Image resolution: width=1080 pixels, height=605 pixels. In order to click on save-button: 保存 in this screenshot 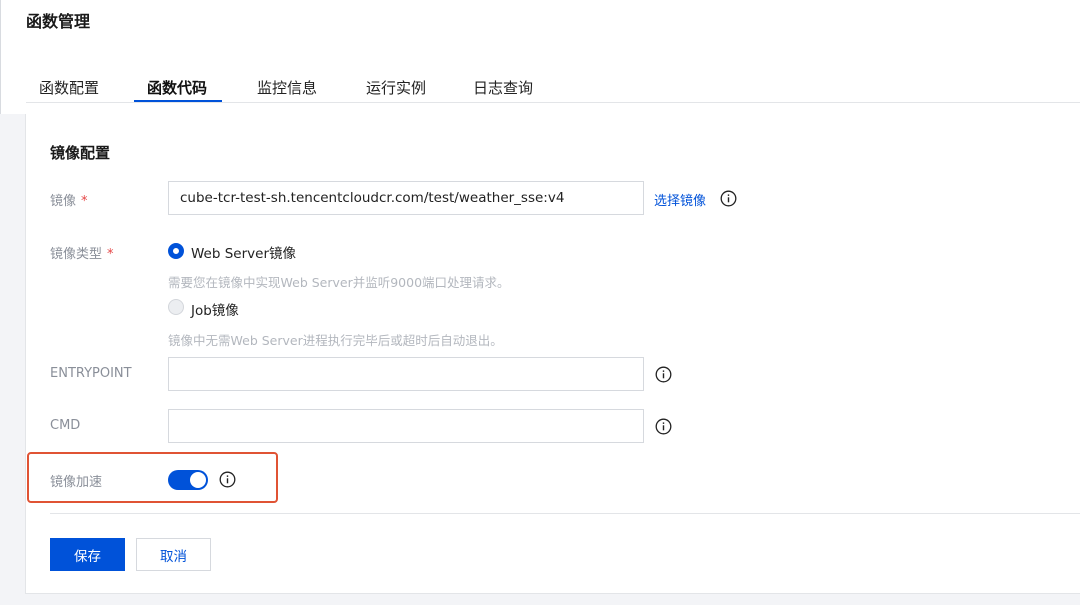, I will do `click(87, 554)`.